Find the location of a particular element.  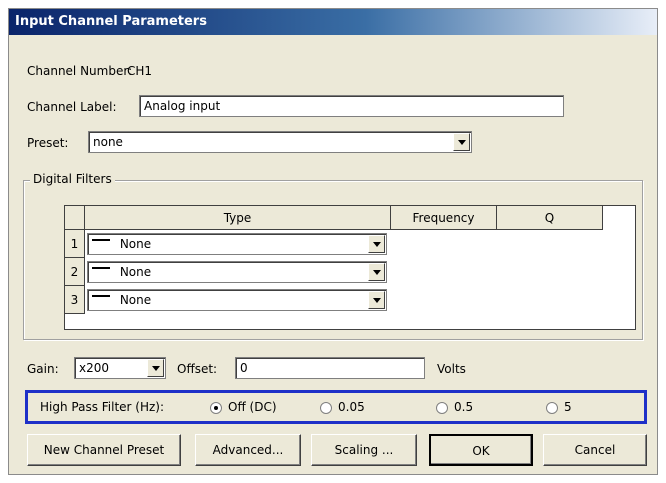

window-title: Input Channel Parameters is located at coordinates (333, 22).